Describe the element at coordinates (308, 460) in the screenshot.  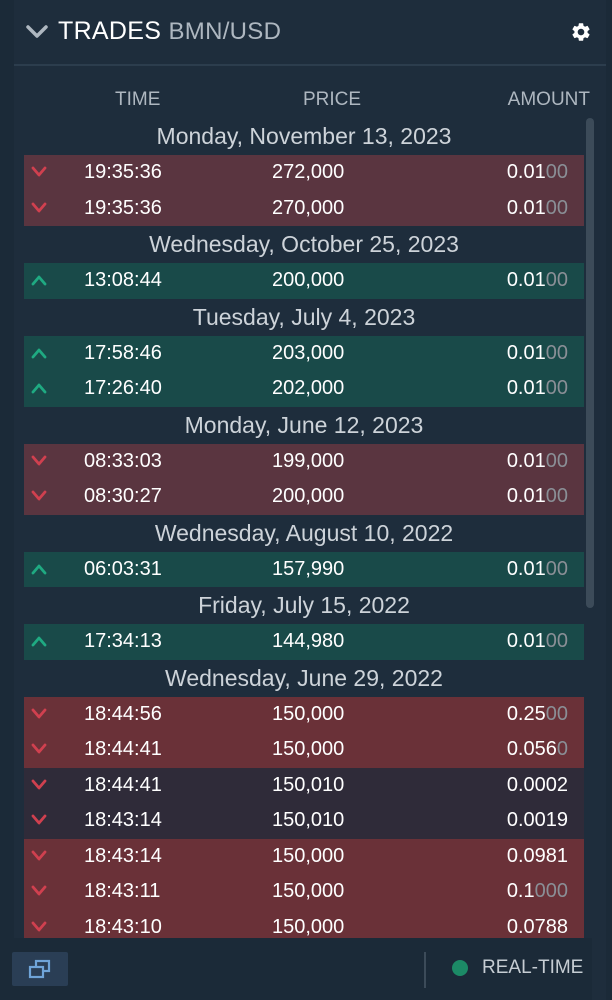
I see `trade-price: 199,000` at that location.